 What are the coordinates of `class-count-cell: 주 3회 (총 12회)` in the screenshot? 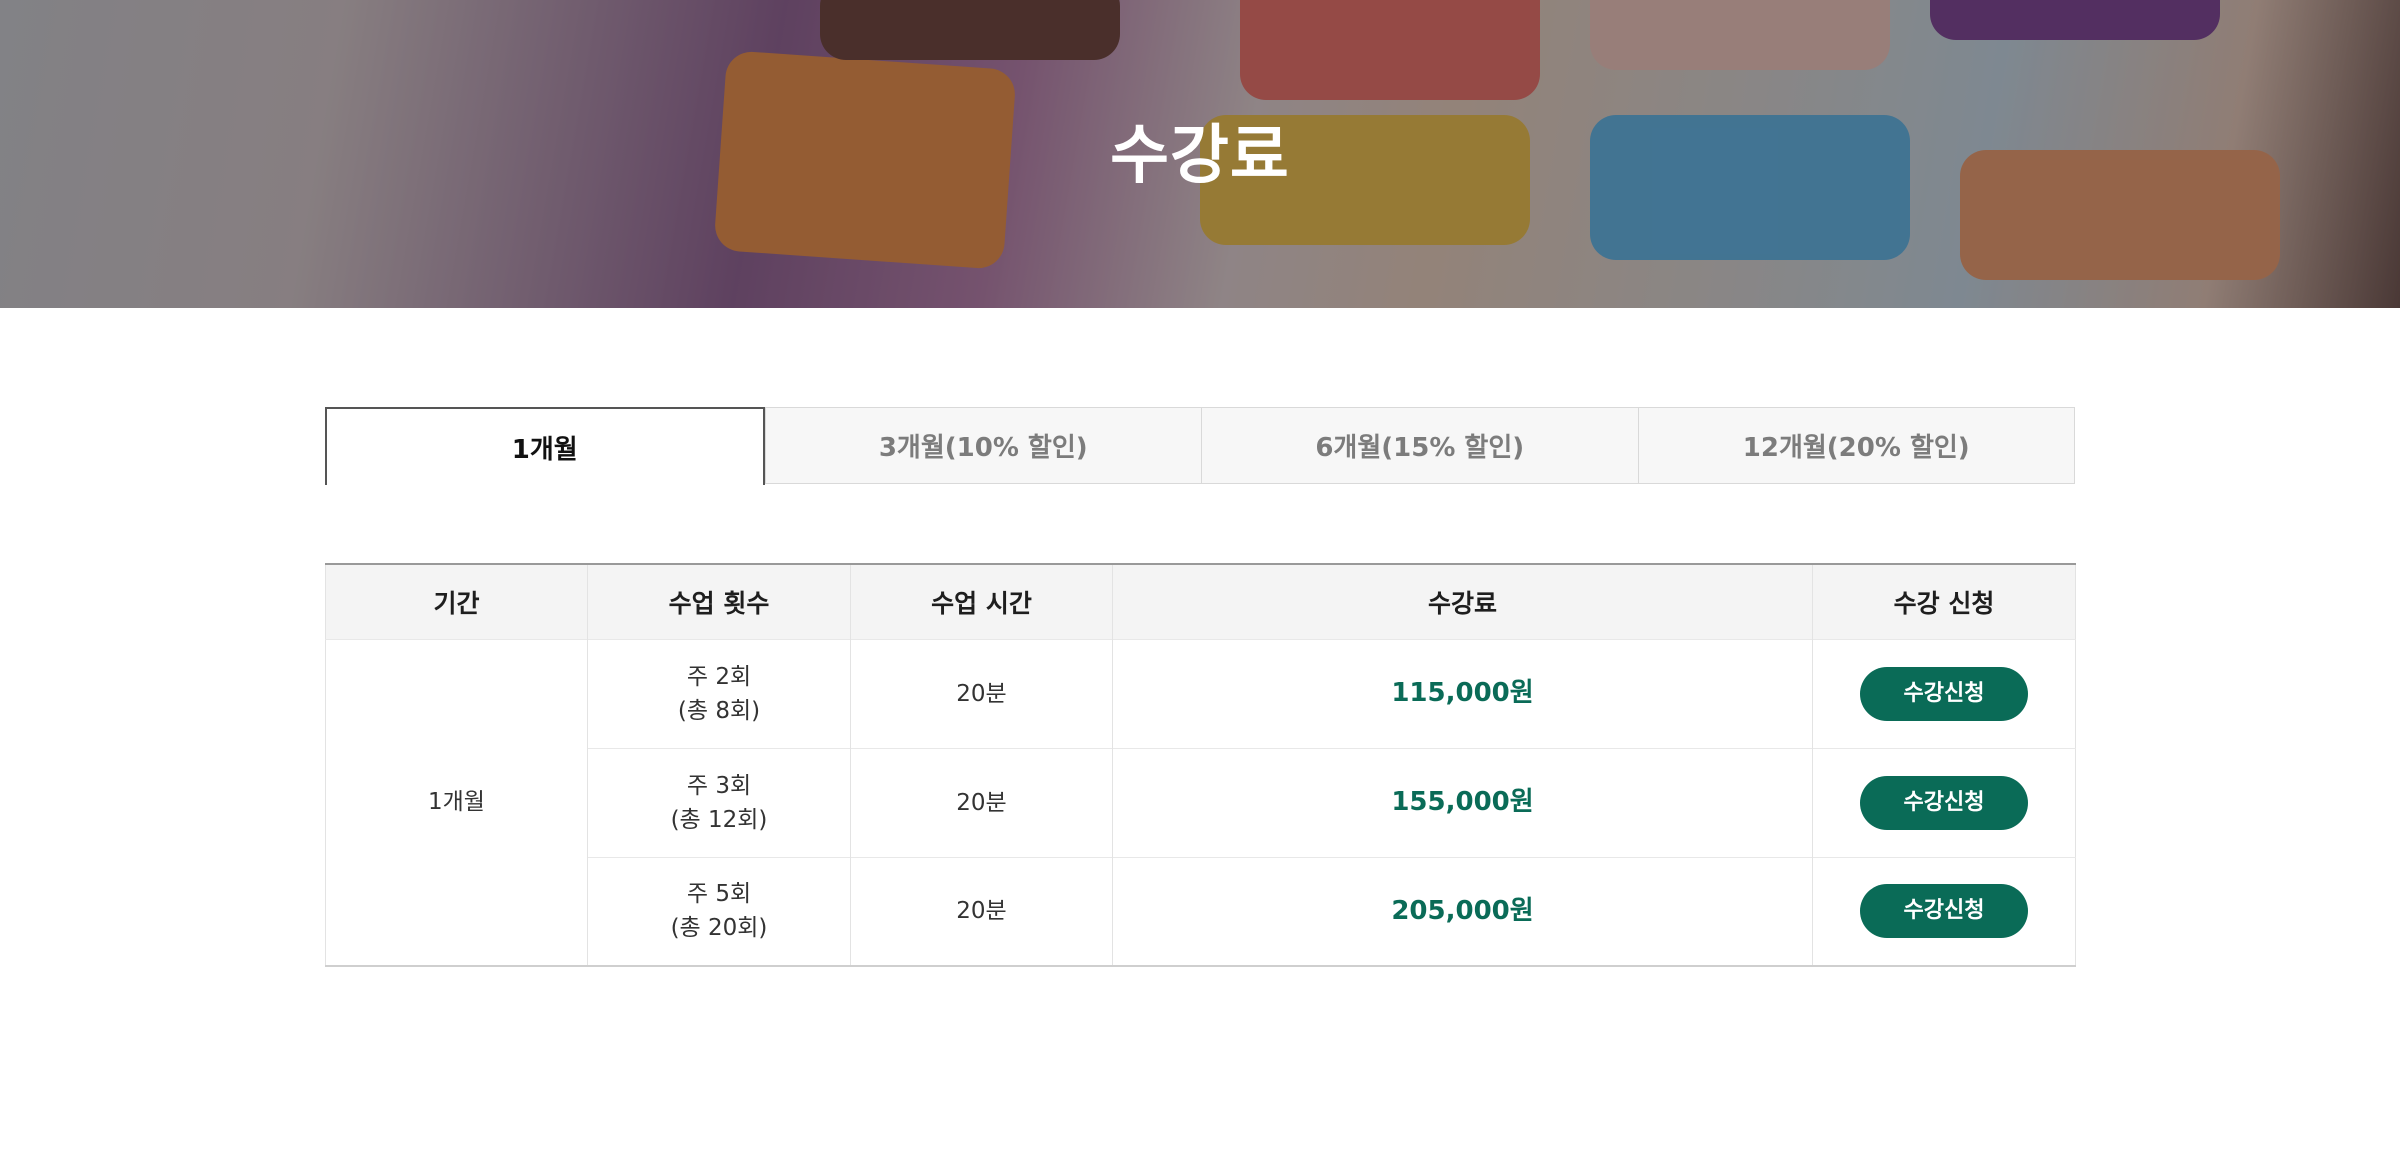 It's located at (719, 802).